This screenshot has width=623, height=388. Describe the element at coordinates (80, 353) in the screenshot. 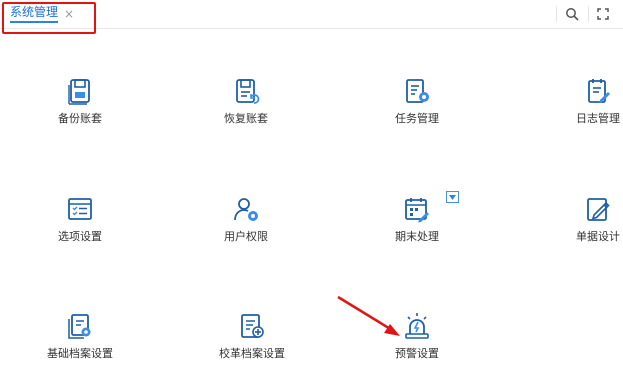

I see `tile-label: 基础档案设置` at that location.